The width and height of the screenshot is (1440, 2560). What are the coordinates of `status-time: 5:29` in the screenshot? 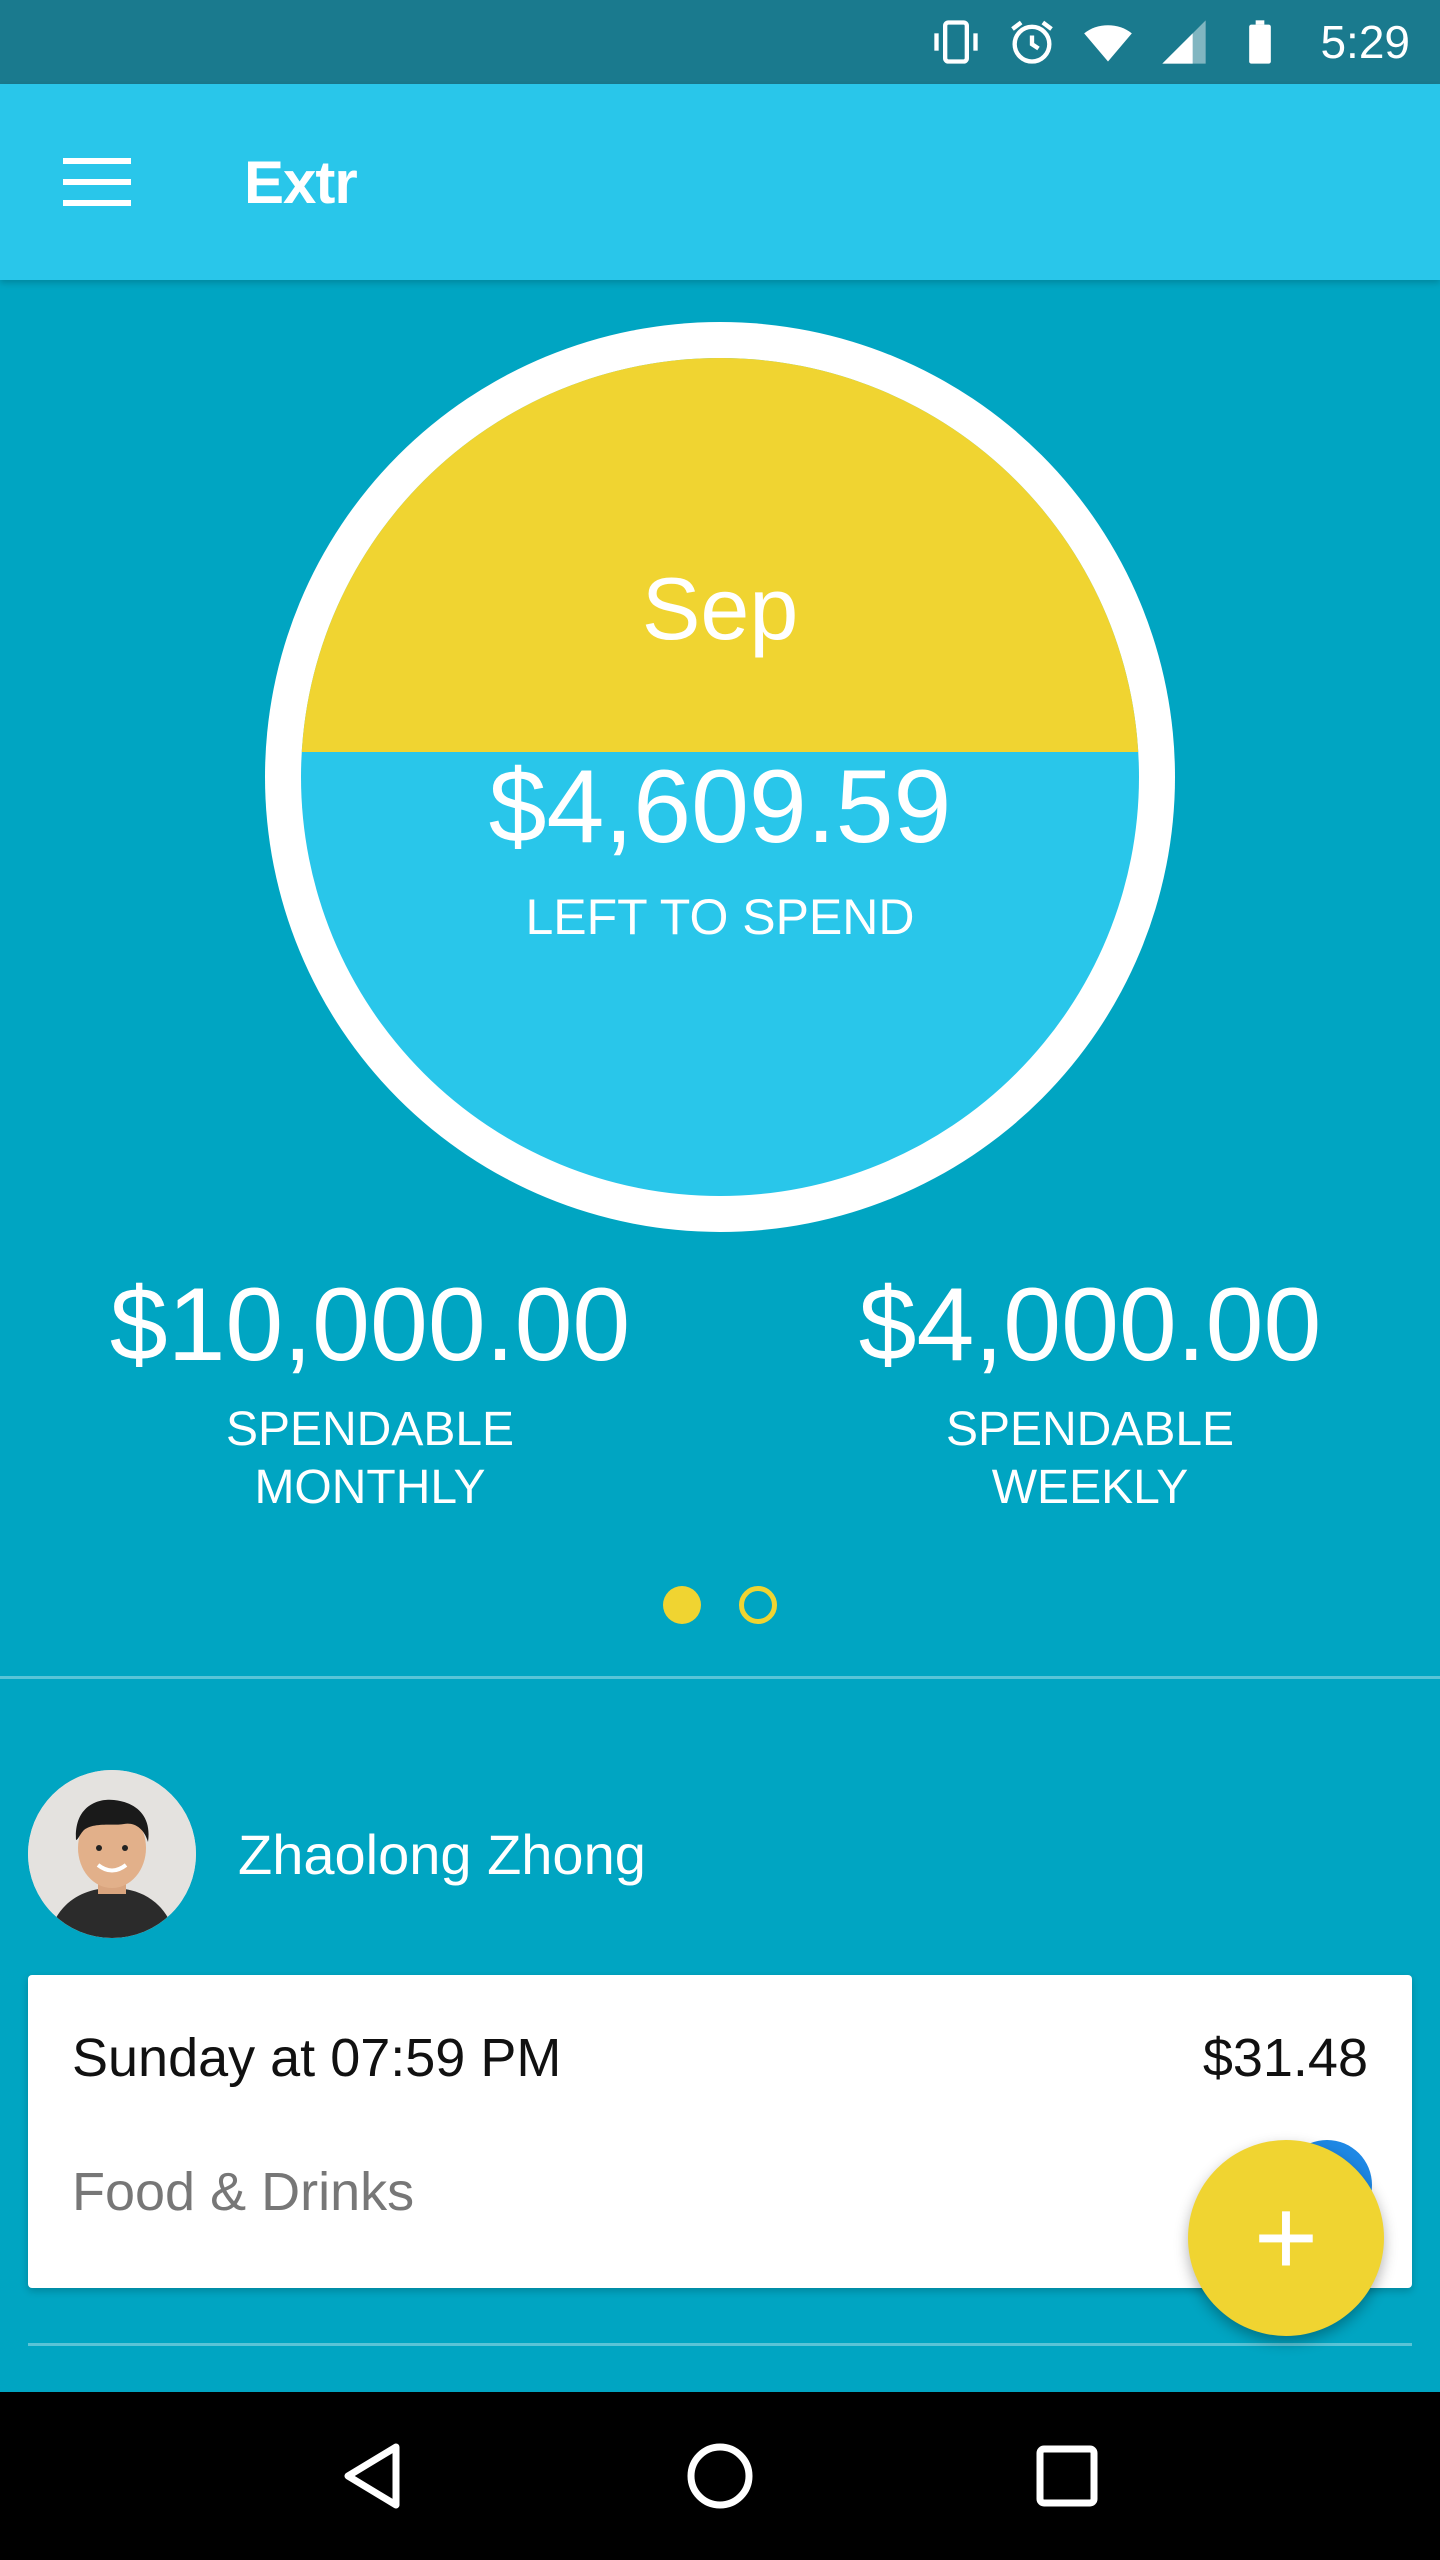 It's located at (1365, 42).